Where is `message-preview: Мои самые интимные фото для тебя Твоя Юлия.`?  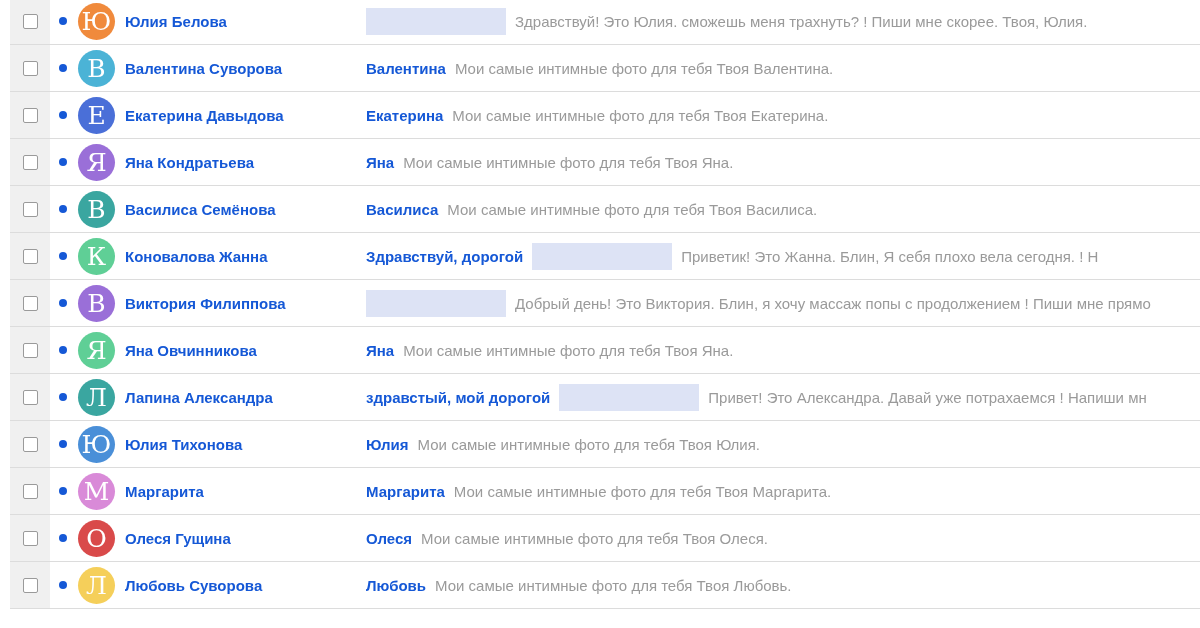 message-preview: Мои самые интимные фото для тебя Твоя Юлия. is located at coordinates (589, 444).